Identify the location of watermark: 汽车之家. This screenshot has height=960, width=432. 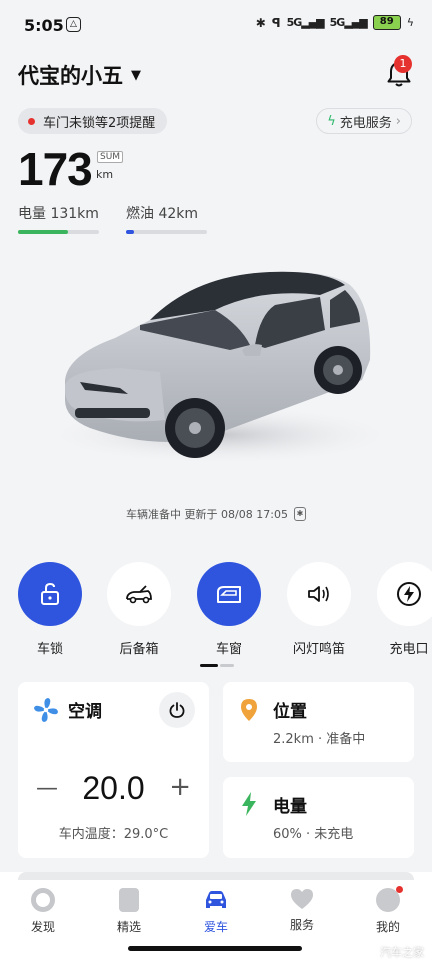
(402, 952).